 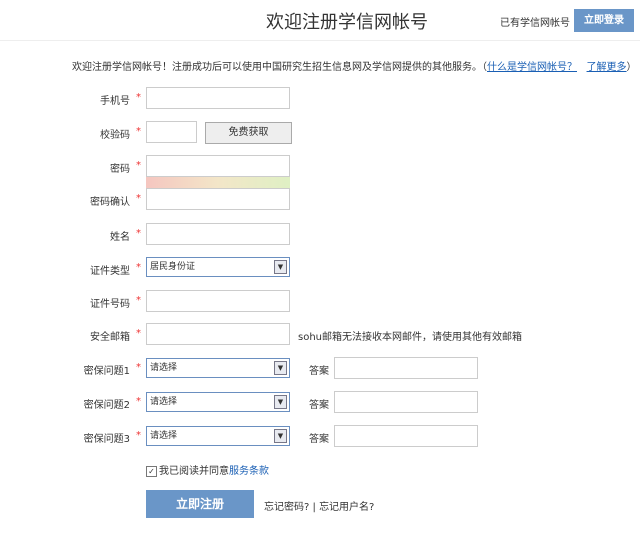 What do you see at coordinates (106, 439) in the screenshot?
I see `question3-label: 密保问题3` at bounding box center [106, 439].